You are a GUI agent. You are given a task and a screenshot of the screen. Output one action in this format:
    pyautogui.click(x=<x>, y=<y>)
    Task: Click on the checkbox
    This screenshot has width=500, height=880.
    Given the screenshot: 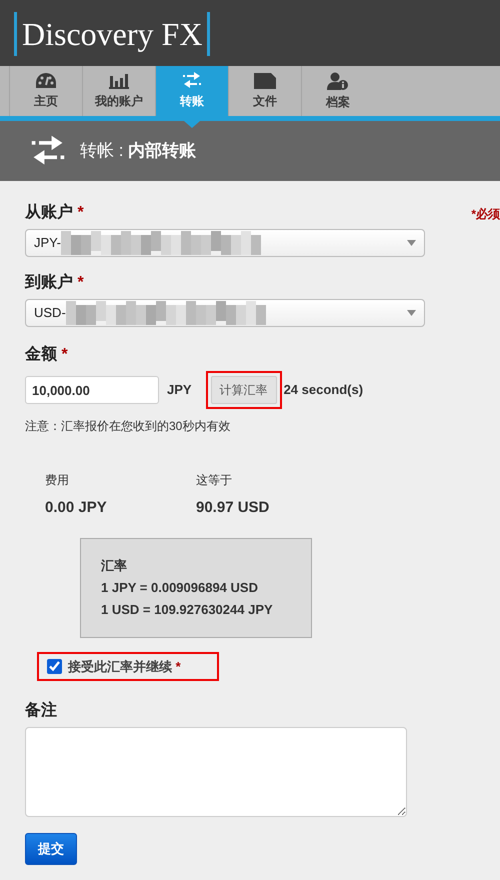 What is the action you would take?
    pyautogui.click(x=54, y=666)
    